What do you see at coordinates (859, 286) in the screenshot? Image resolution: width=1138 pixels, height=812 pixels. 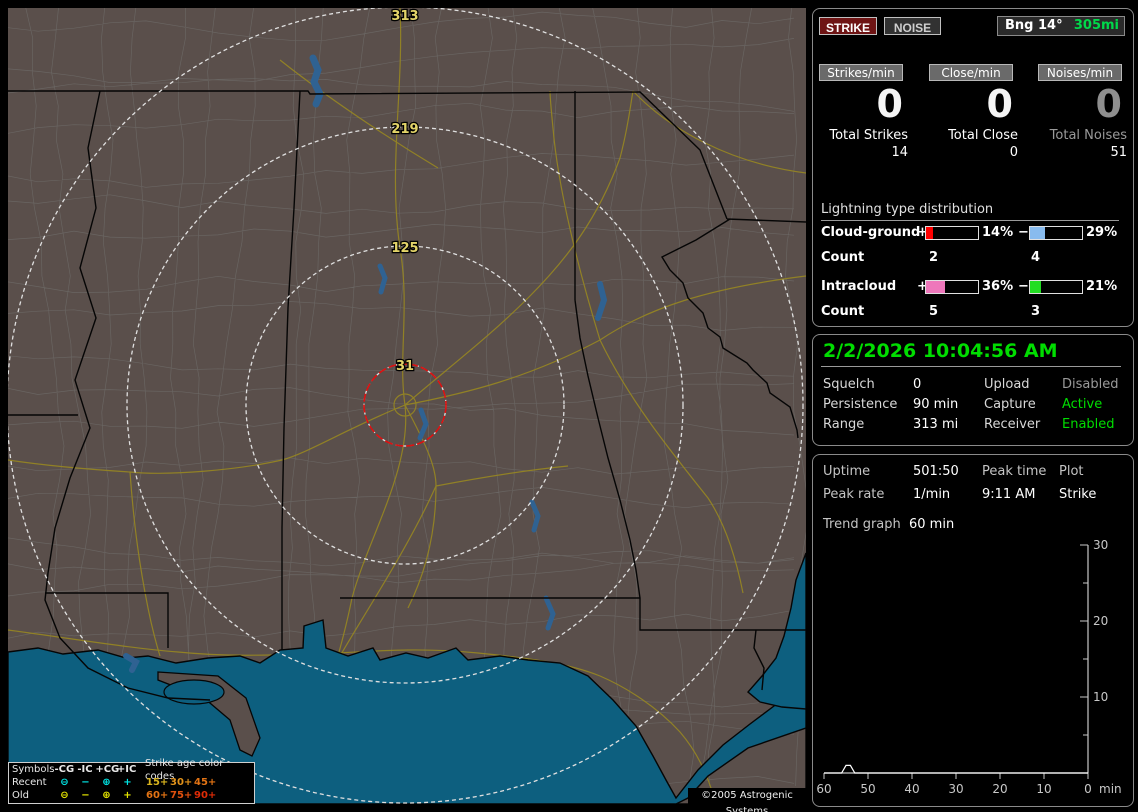 I see `intracloud-label: Intracloud` at bounding box center [859, 286].